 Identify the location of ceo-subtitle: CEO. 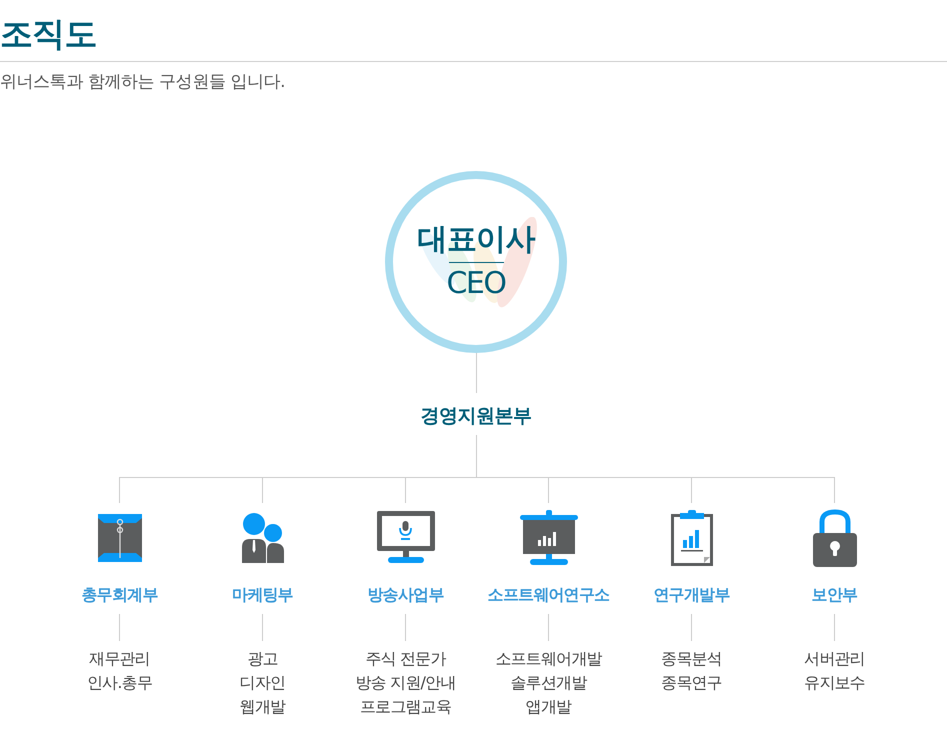
(476, 284).